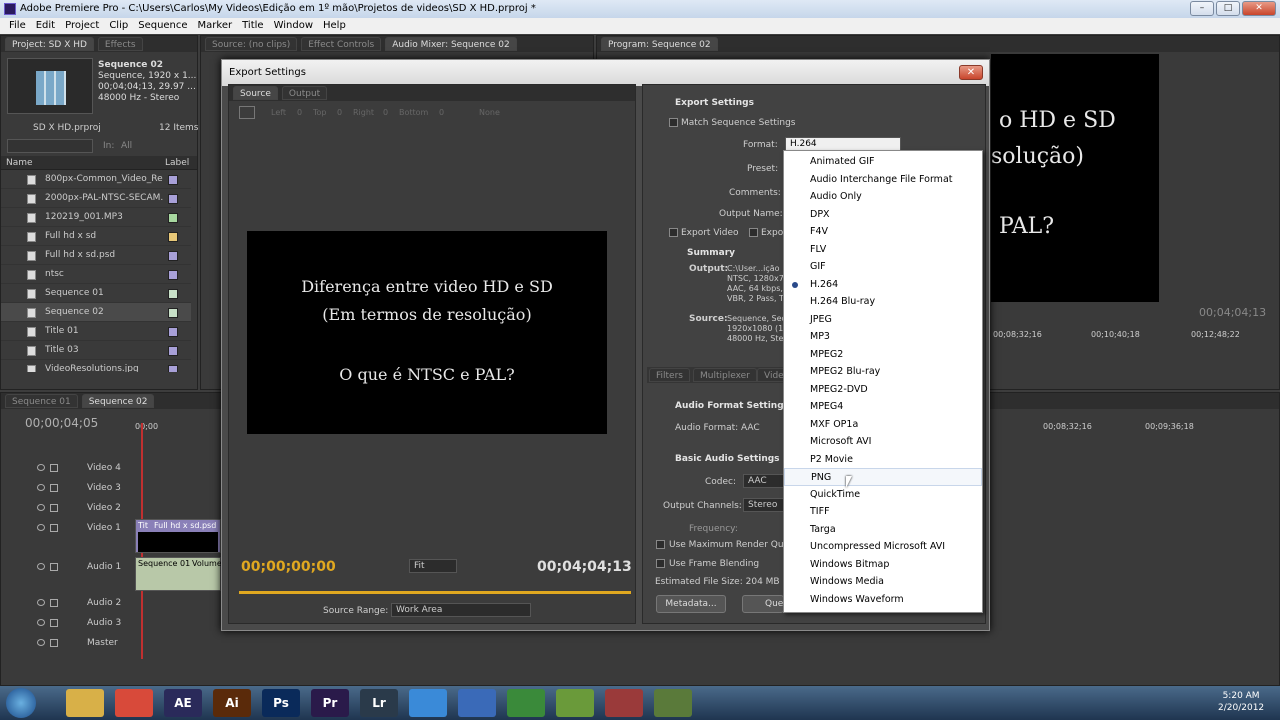 This screenshot has height=720, width=1280. I want to click on format-option: Windows Media, so click(883, 582).